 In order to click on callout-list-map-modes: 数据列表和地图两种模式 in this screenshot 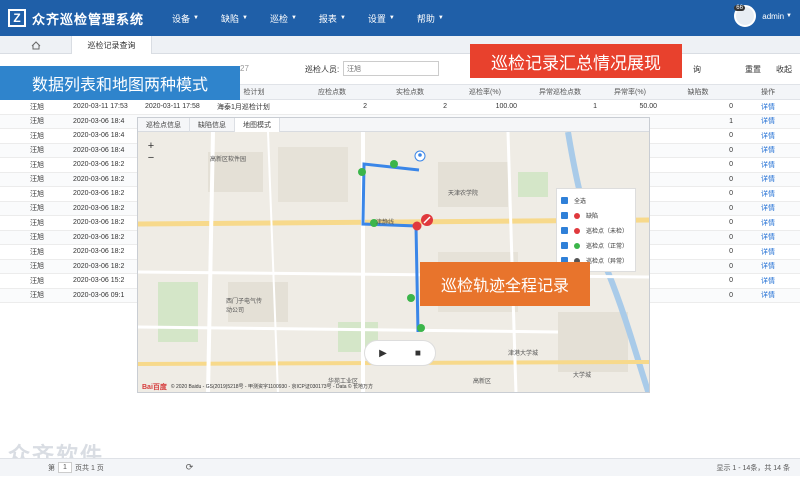, I will do `click(120, 83)`.